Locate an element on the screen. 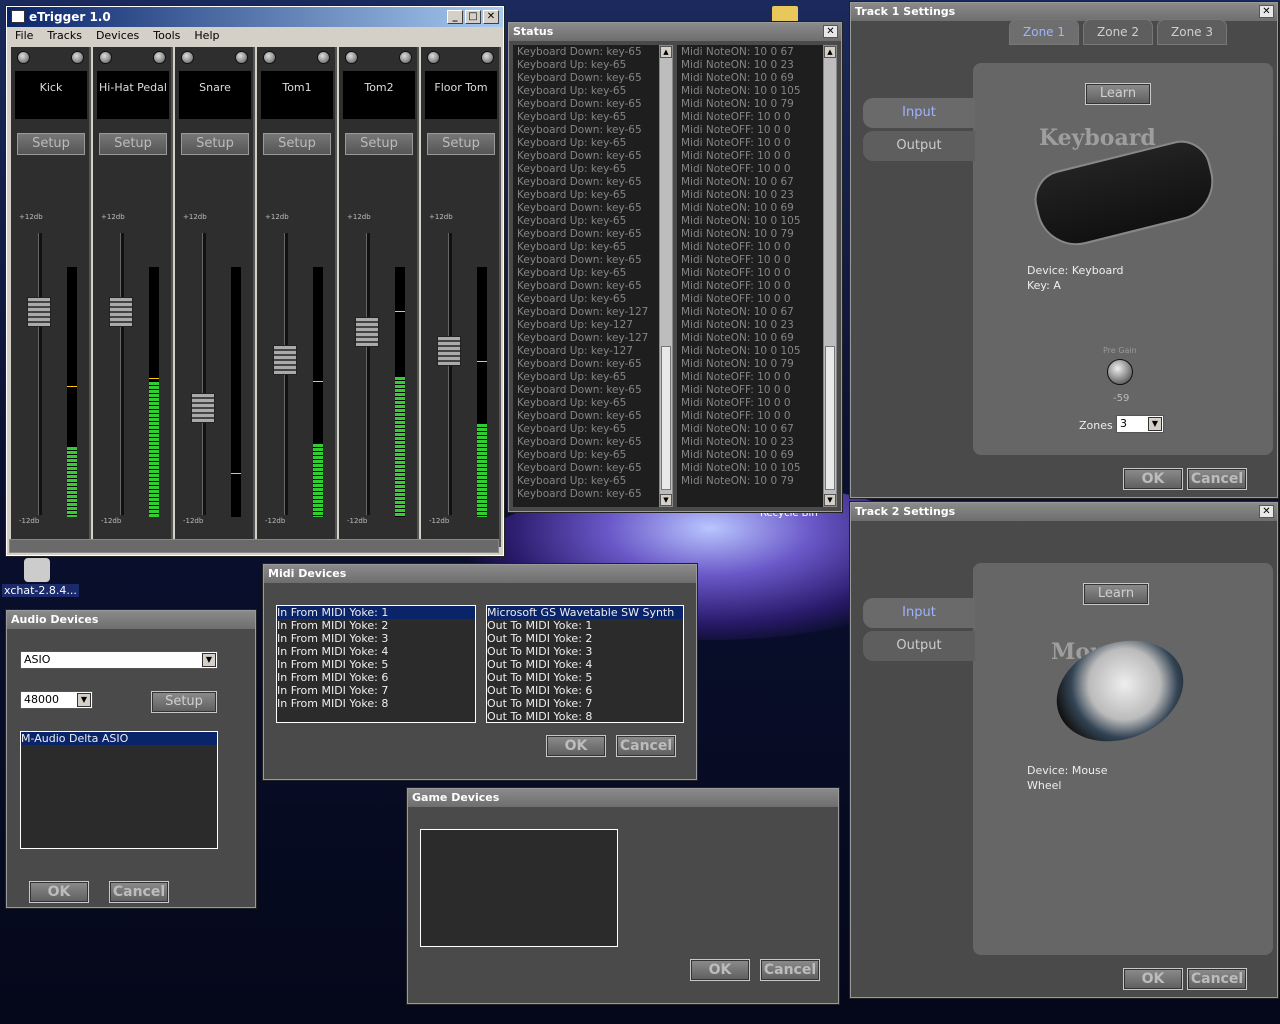  driver-select: ASIO ▼ is located at coordinates (119, 660).